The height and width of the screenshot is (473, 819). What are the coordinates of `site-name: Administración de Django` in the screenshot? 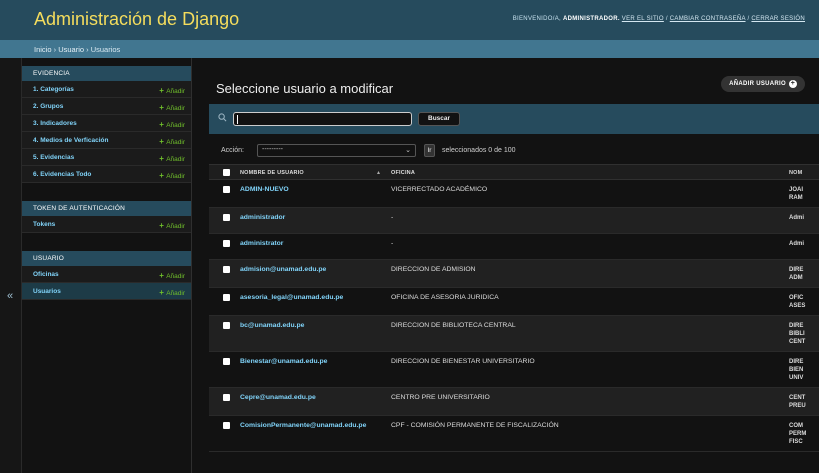 It's located at (136, 19).